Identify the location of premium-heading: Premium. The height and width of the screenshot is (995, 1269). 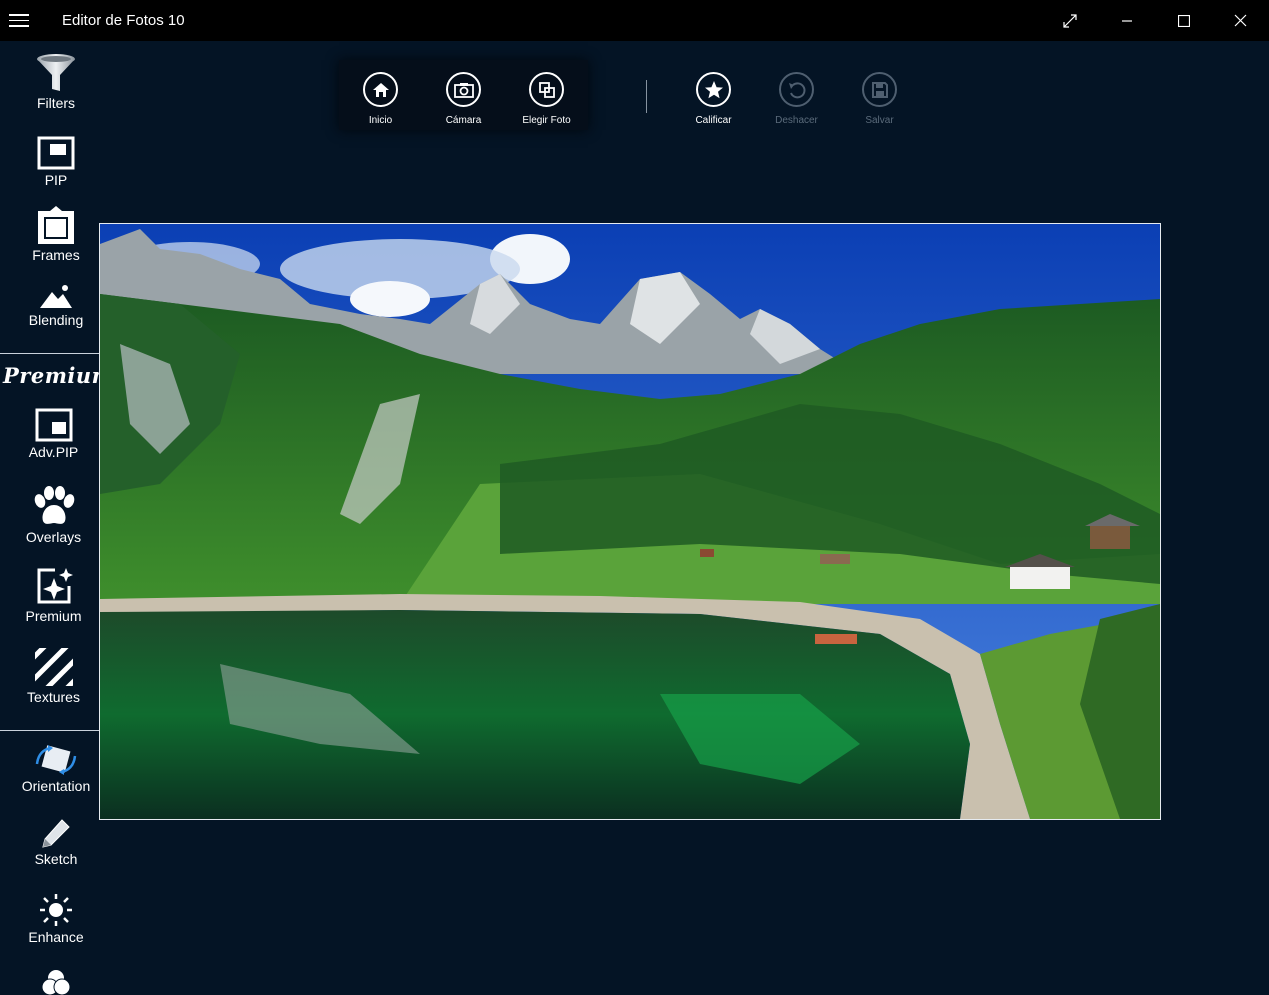
(59, 375).